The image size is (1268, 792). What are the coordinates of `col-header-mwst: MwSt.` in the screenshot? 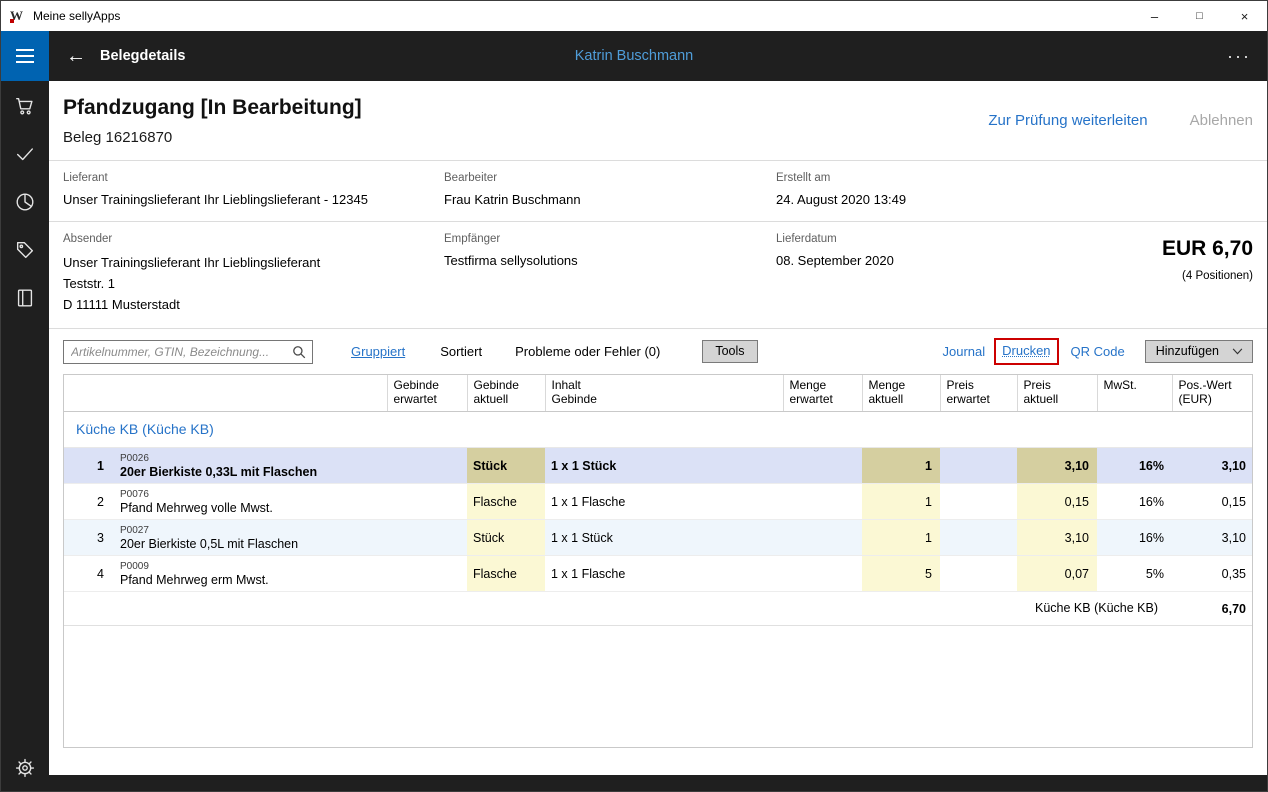 It's located at (1134, 393).